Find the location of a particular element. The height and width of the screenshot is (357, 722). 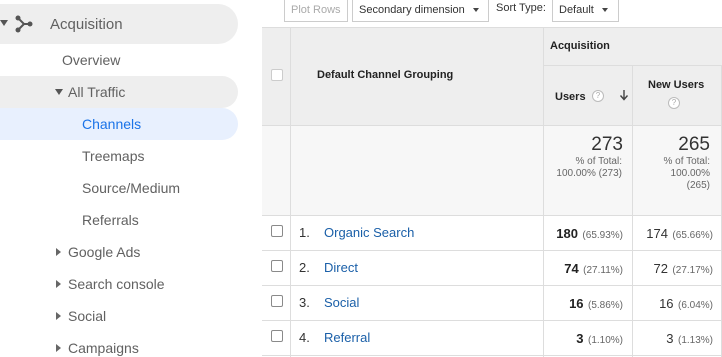

sidebar-item-referrals: Referrals is located at coordinates (110, 220).